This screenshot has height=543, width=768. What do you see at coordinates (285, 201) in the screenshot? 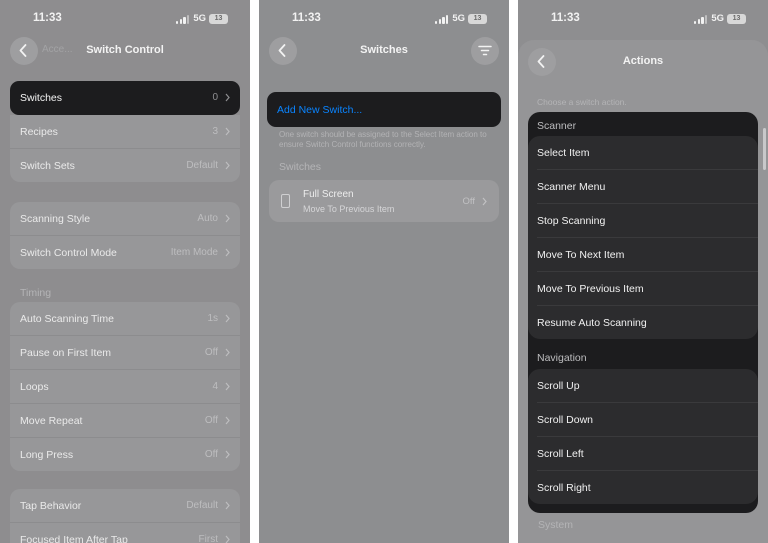
I see `phone-screen-icon` at bounding box center [285, 201].